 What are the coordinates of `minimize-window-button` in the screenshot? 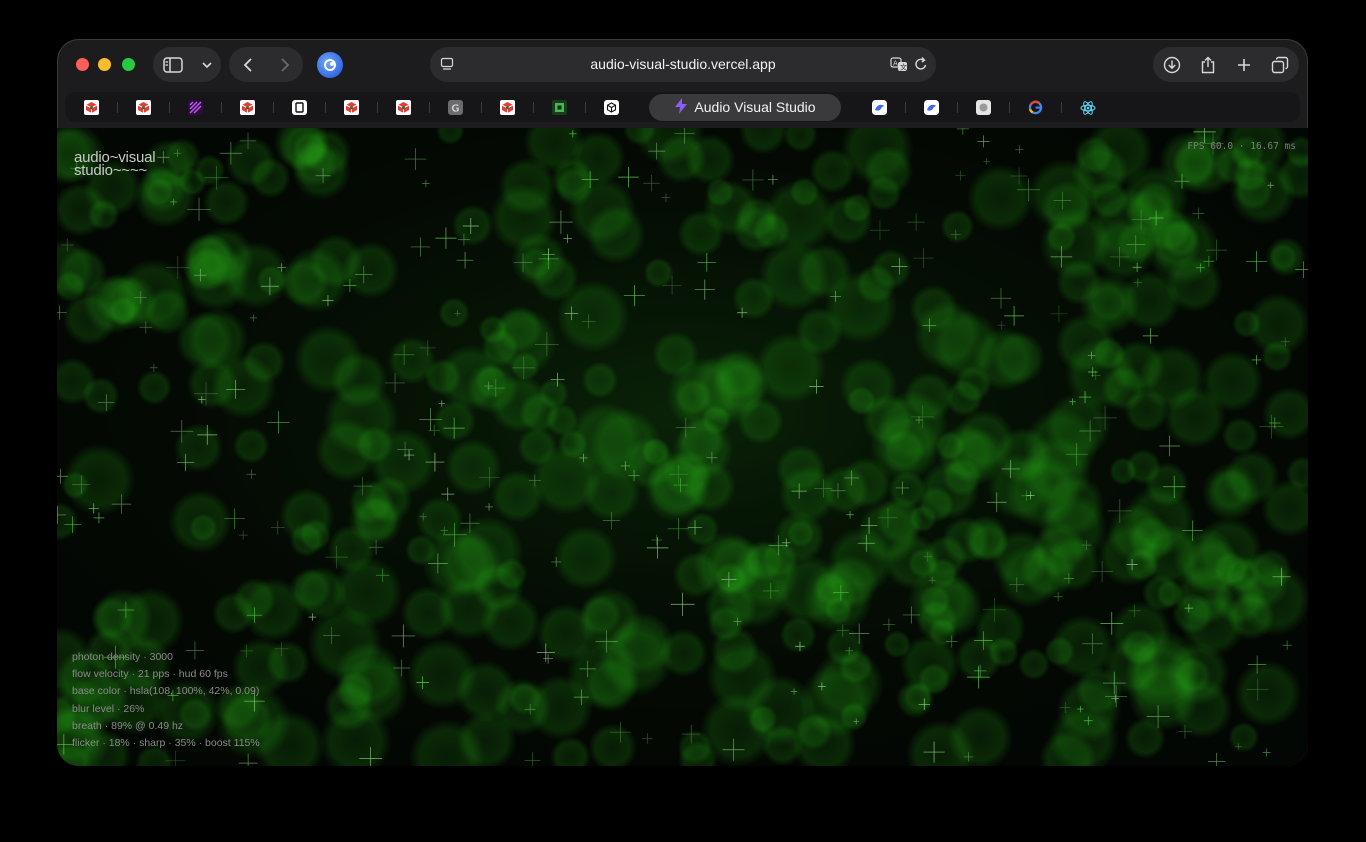 It's located at (104, 64).